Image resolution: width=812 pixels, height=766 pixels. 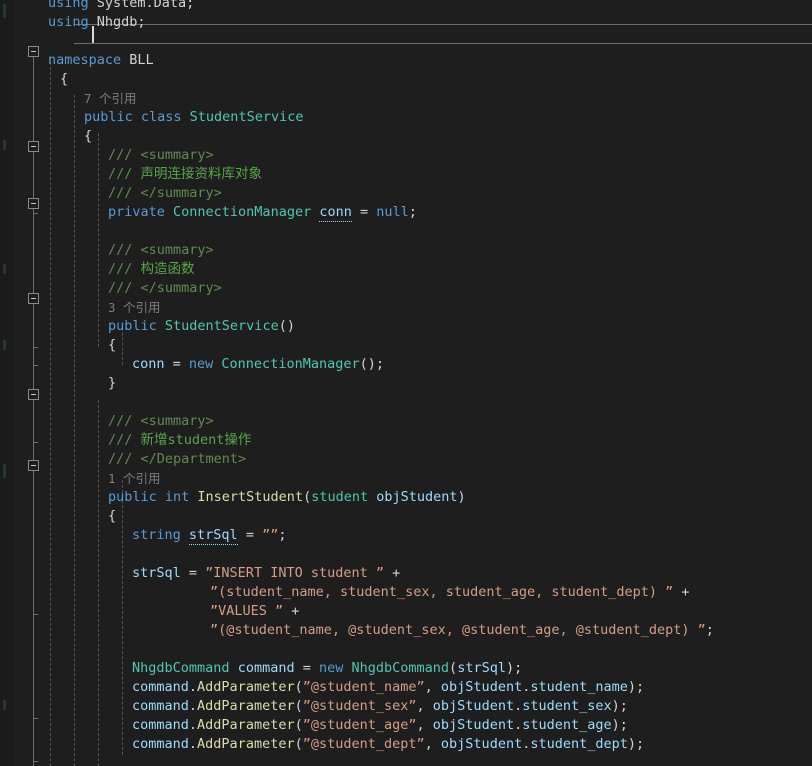 I want to click on code-line: /// 新增student操作, so click(x=179, y=440).